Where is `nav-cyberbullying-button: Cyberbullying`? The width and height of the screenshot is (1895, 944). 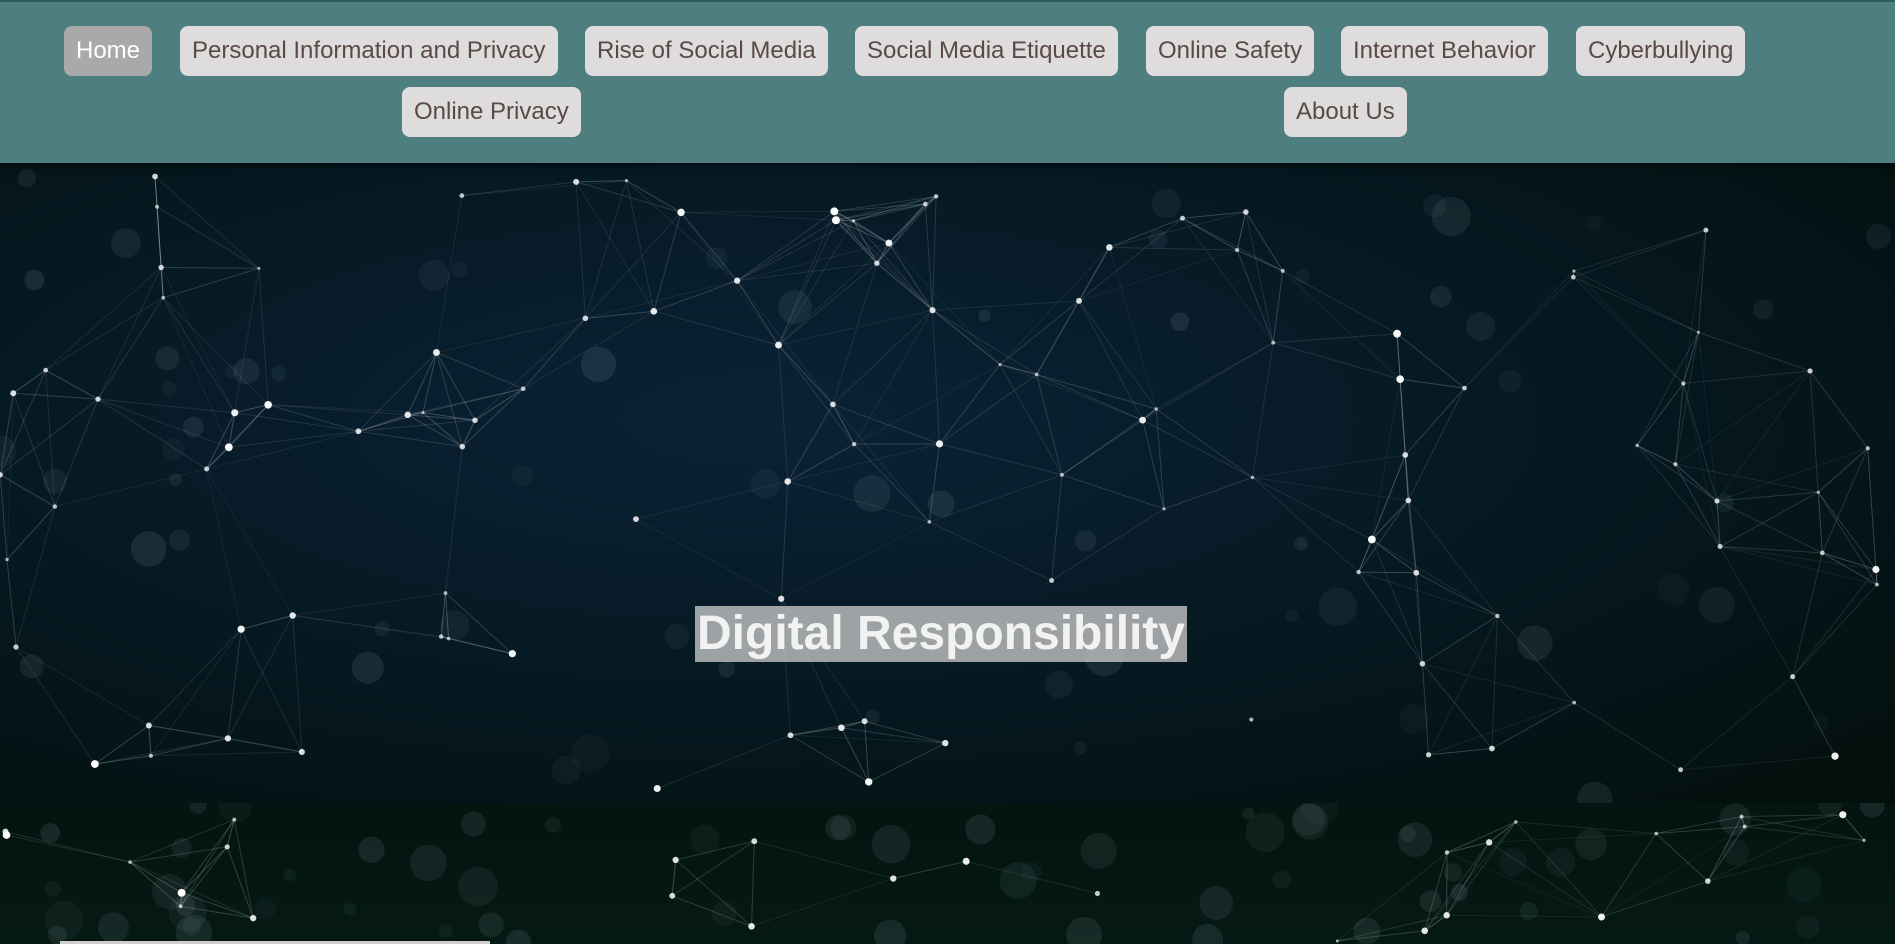
nav-cyberbullying-button: Cyberbullying is located at coordinates (1661, 51).